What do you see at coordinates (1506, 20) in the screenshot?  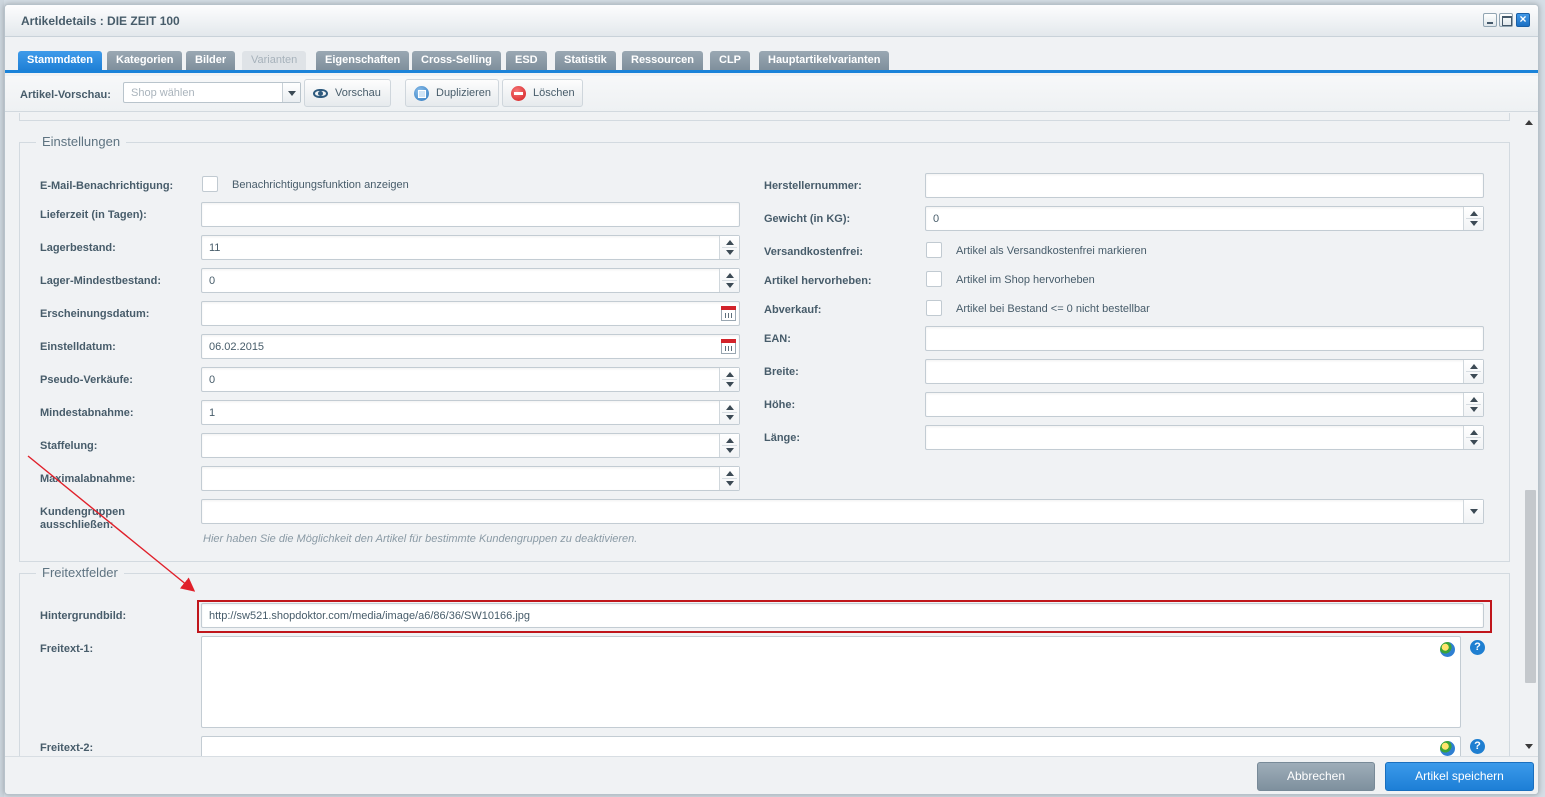 I see `maximize-icon` at bounding box center [1506, 20].